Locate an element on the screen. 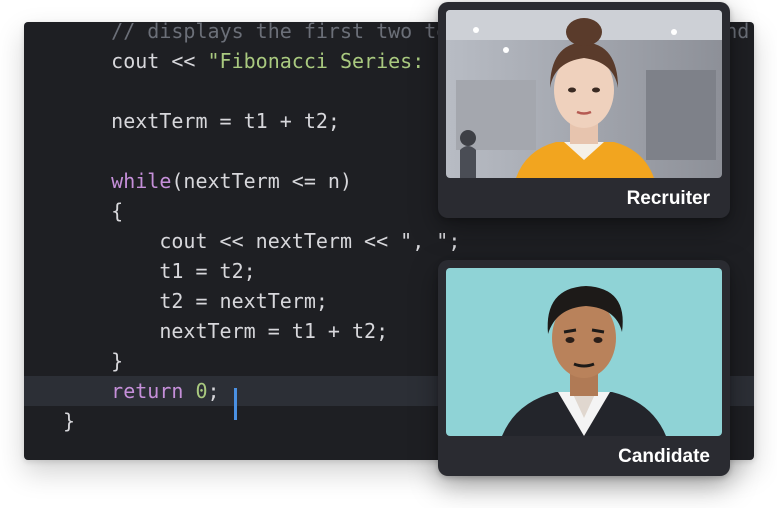  candidate-video-feed is located at coordinates (584, 352).